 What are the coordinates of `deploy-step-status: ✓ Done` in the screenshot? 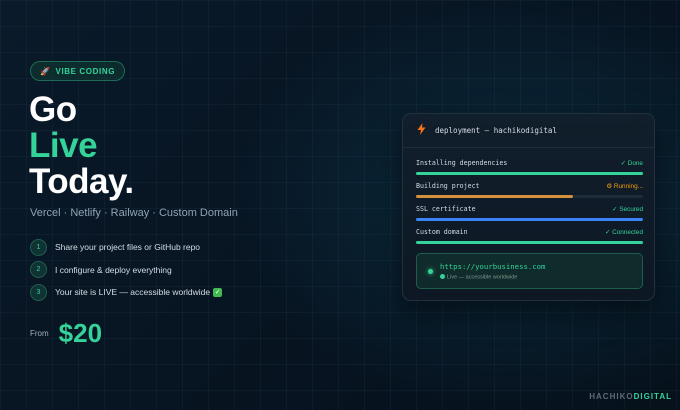 It's located at (631, 163).